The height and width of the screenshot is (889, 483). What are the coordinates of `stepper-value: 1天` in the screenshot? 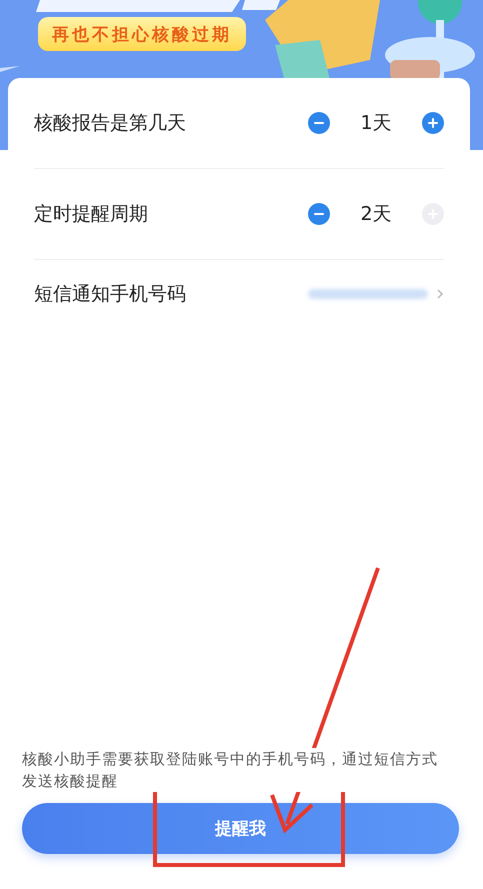 It's located at (376, 123).